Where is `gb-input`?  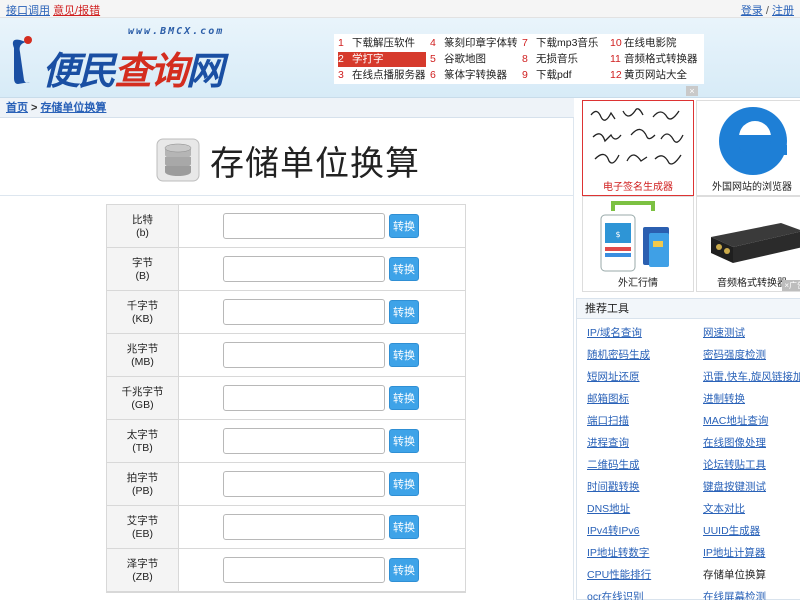
gb-input is located at coordinates (304, 398).